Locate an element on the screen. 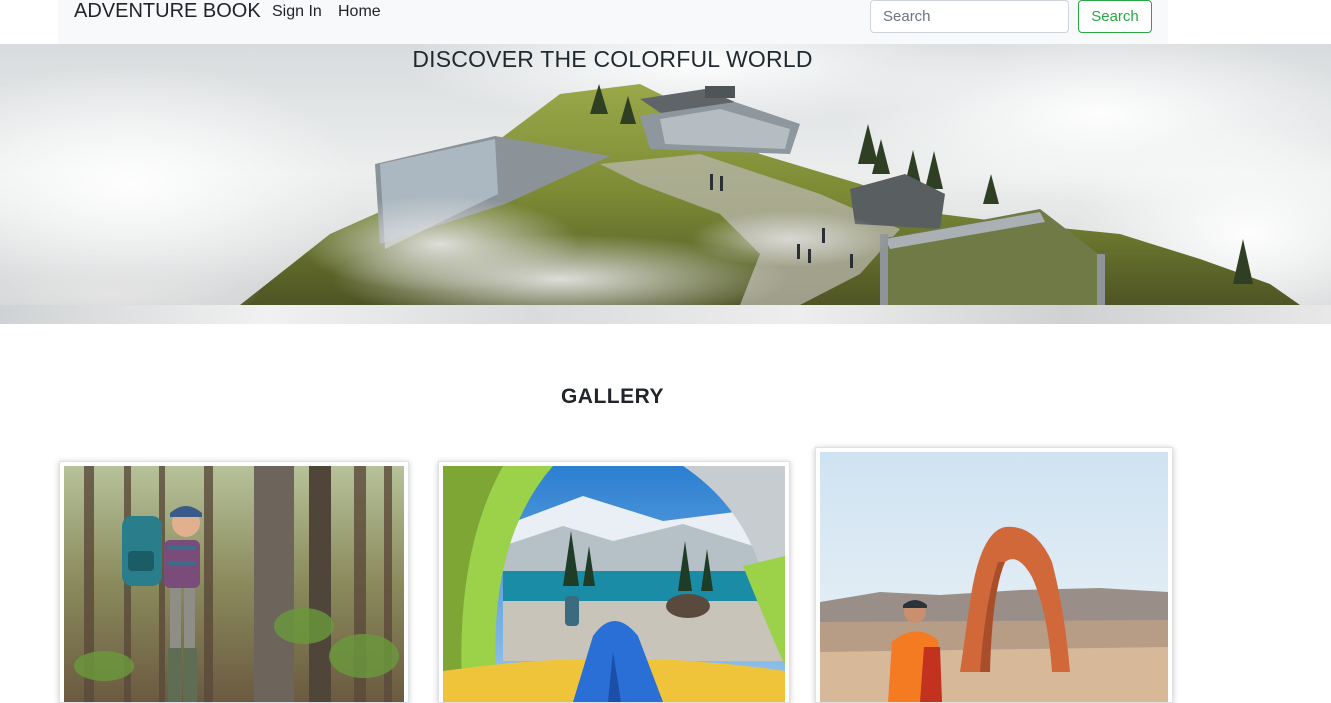 The height and width of the screenshot is (703, 1331). hero-title: DISCOVER THE COLORFUL WORLD is located at coordinates (612, 59).